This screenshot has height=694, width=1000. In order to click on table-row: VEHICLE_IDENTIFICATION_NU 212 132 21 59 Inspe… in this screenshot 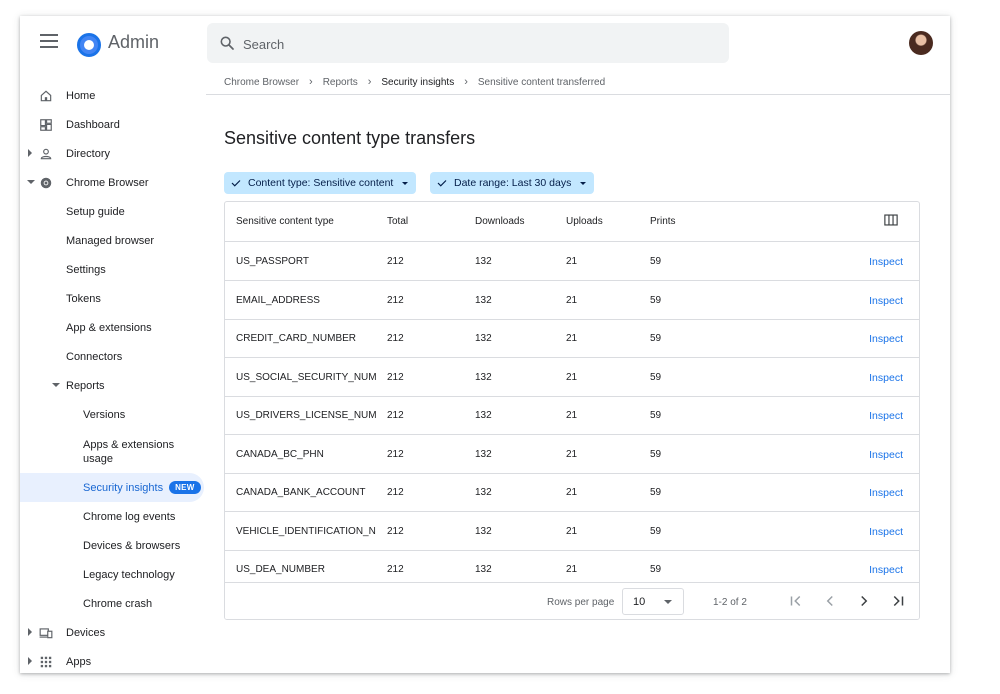, I will do `click(572, 531)`.